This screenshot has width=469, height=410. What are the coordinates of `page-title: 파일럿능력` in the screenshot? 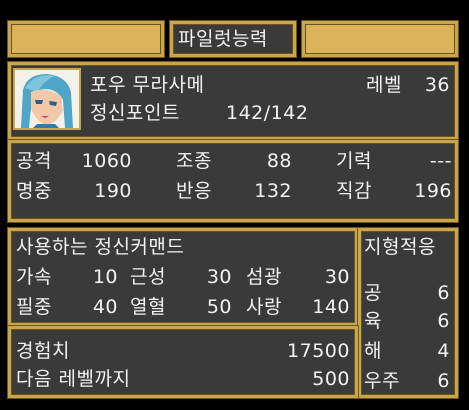 It's located at (223, 39).